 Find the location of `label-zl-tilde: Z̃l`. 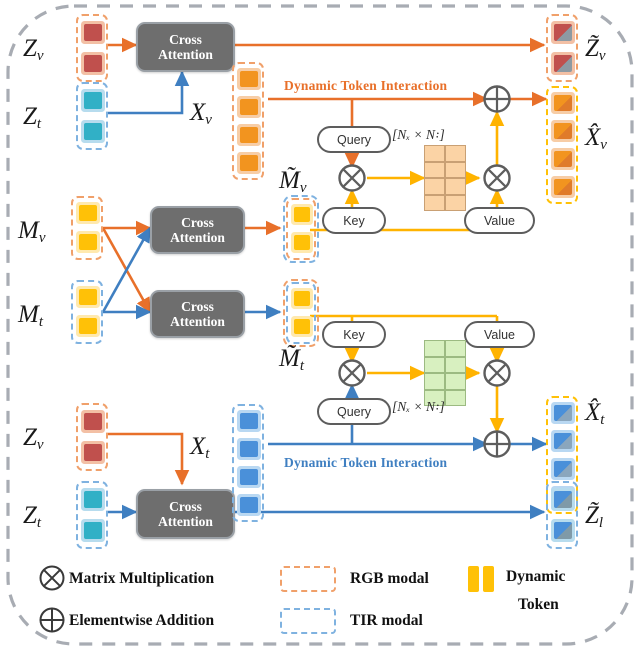

label-zl-tilde: Z̃l is located at coordinates (594, 517).